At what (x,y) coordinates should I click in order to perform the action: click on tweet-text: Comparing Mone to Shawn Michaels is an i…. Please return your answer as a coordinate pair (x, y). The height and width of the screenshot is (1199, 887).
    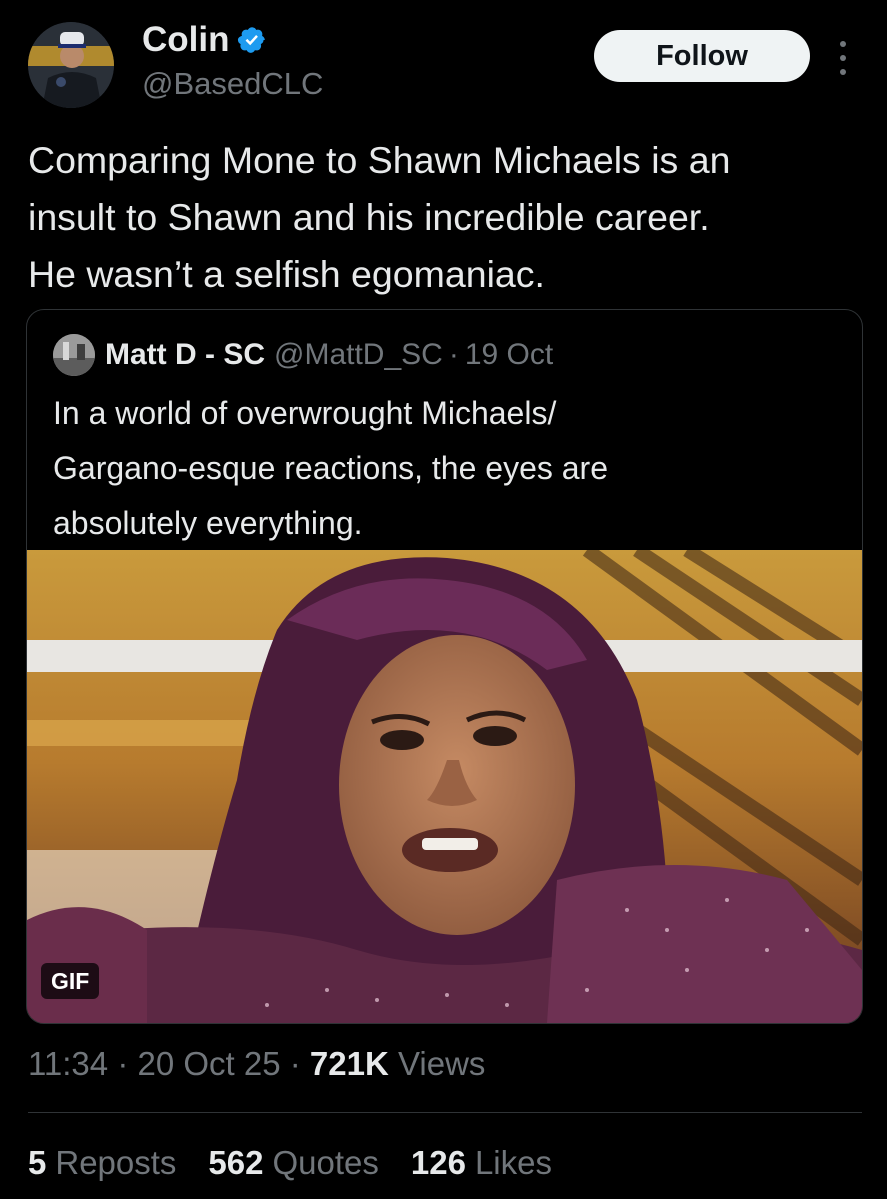
    Looking at the image, I should click on (379, 217).